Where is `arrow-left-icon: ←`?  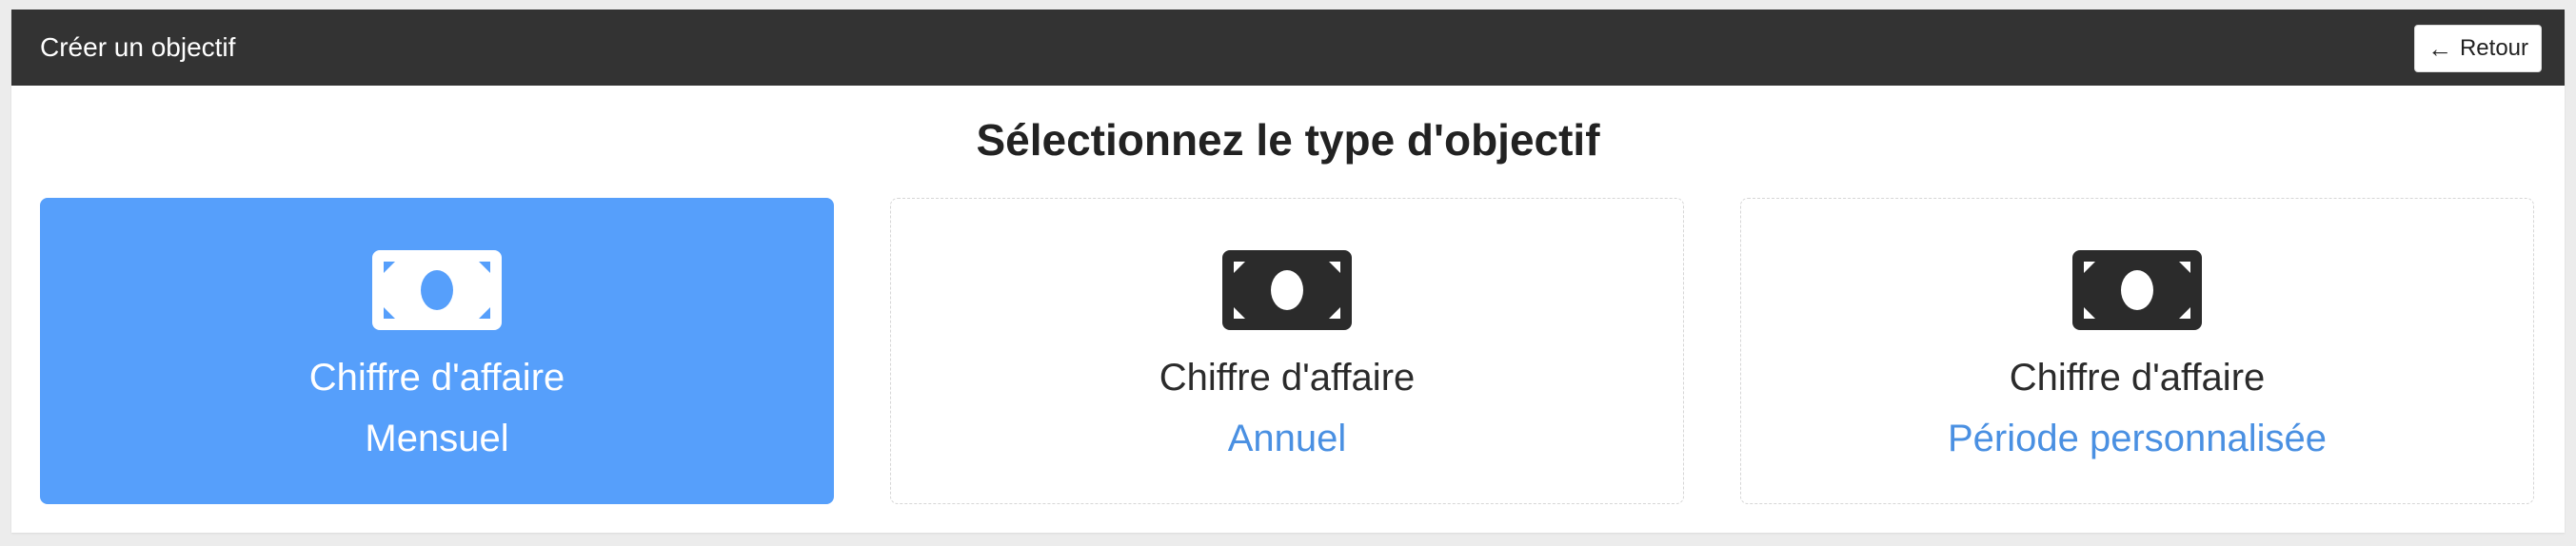 arrow-left-icon: ← is located at coordinates (2439, 48).